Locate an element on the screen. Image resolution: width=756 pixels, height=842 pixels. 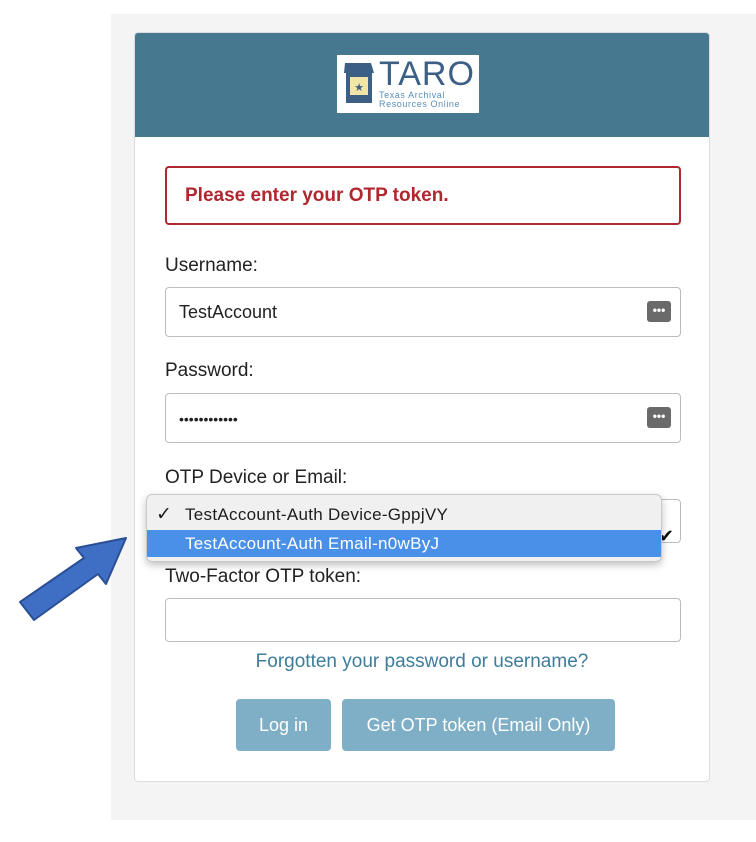
taro-logo: ★ TARO Texas Archival Resources Online is located at coordinates (408, 84).